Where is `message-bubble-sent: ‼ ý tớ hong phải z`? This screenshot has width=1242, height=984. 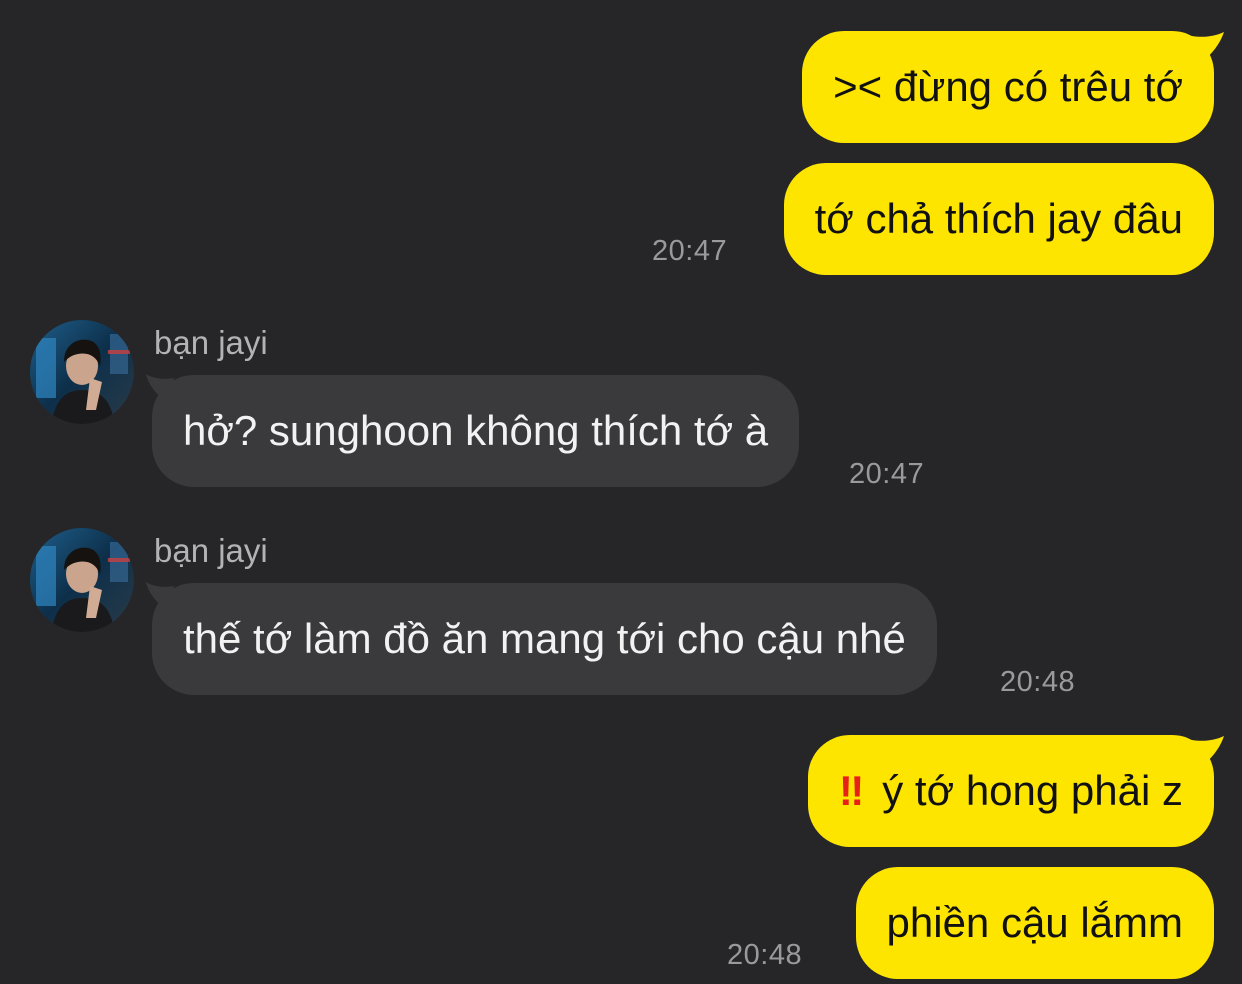 message-bubble-sent: ‼ ý tớ hong phải z is located at coordinates (1010, 791).